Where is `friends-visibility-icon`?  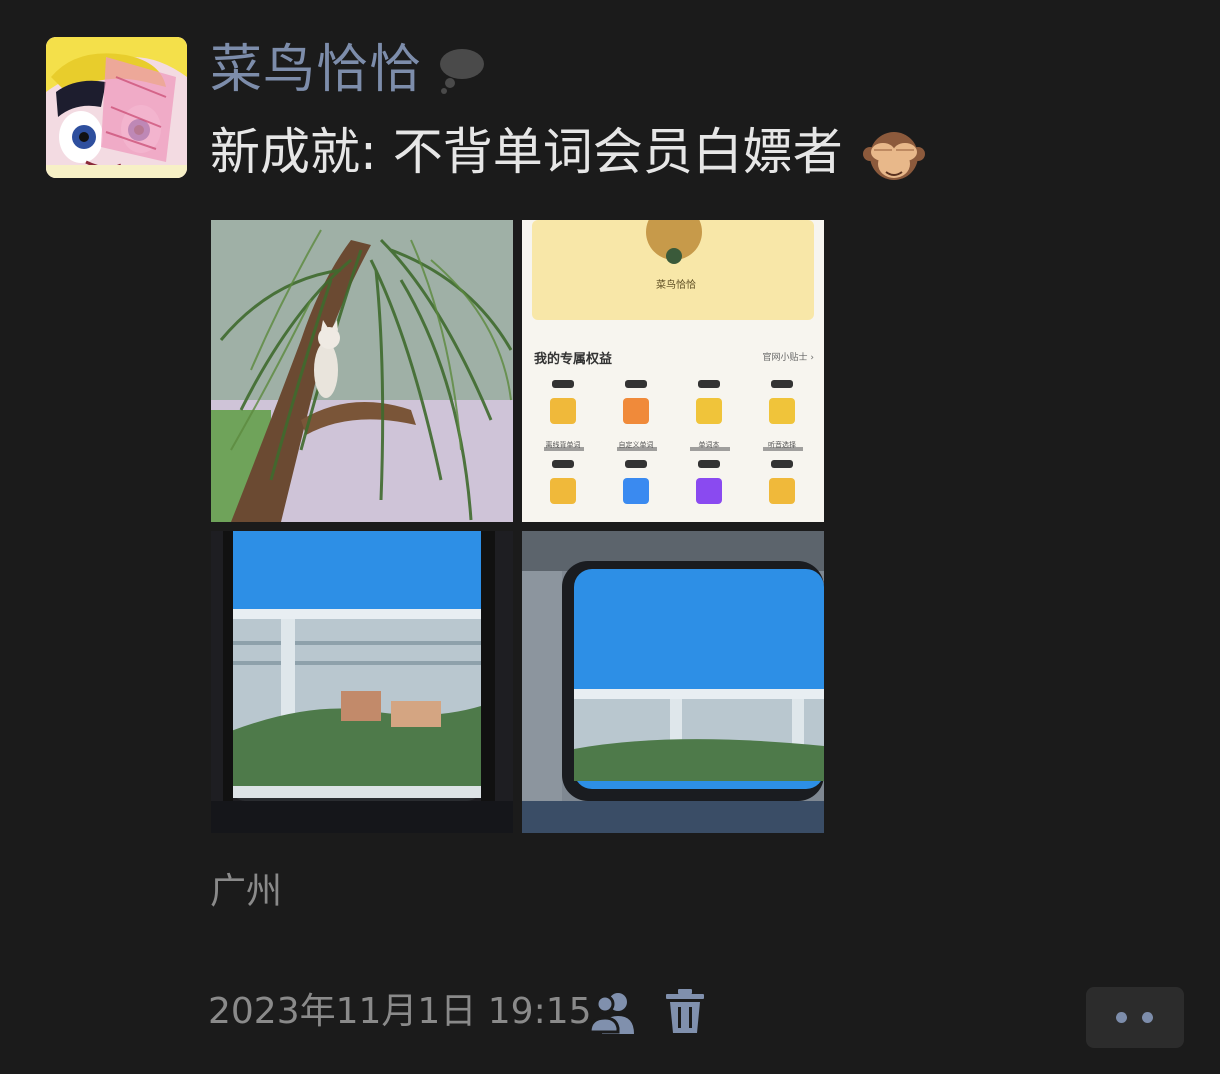
friends-visibility-icon is located at coordinates (612, 1012).